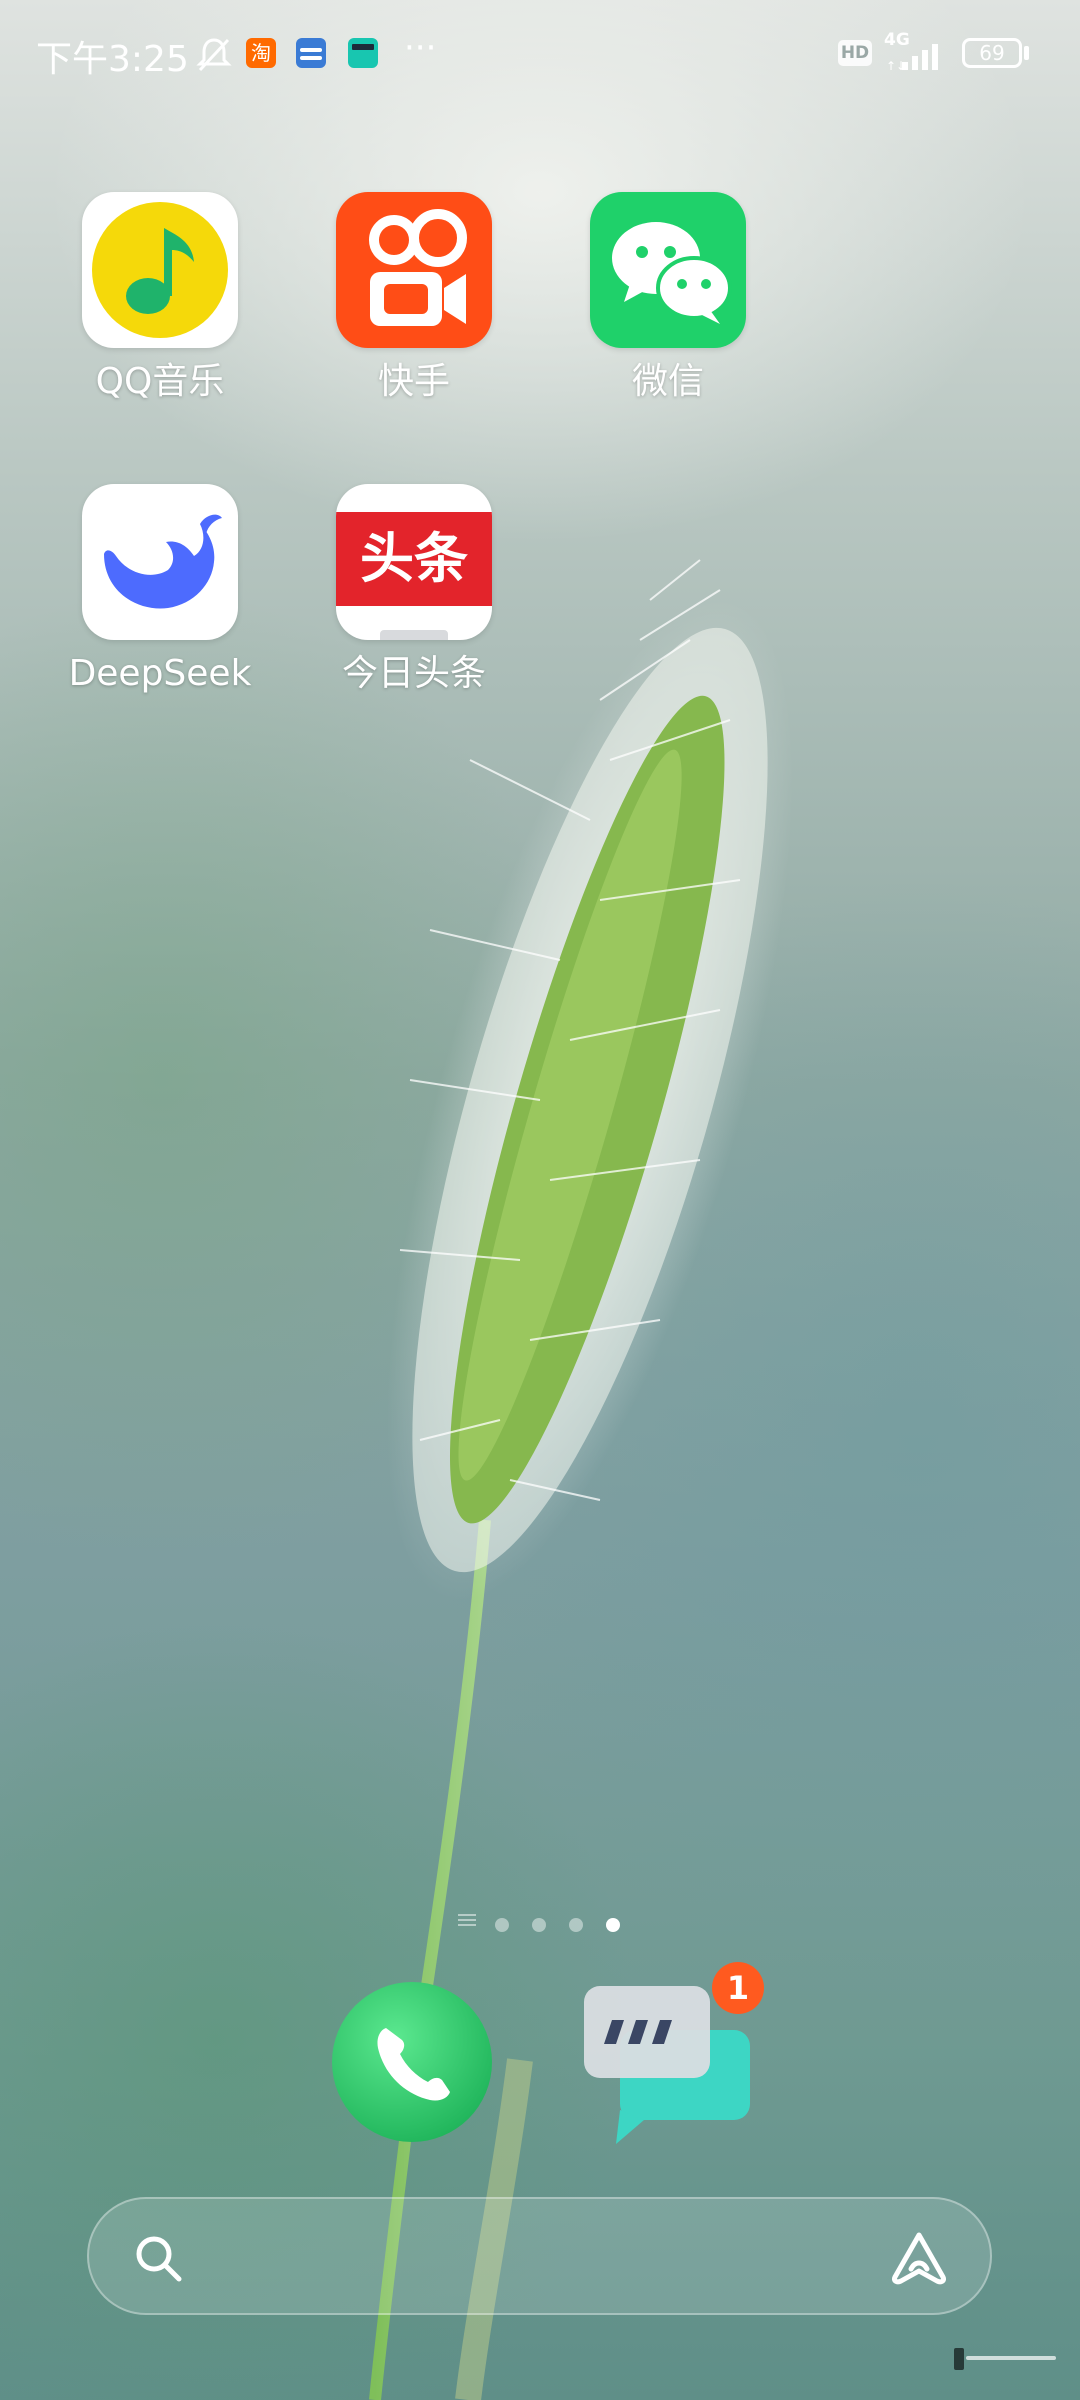  What do you see at coordinates (214, 55) in the screenshot?
I see `bell-muted-icon` at bounding box center [214, 55].